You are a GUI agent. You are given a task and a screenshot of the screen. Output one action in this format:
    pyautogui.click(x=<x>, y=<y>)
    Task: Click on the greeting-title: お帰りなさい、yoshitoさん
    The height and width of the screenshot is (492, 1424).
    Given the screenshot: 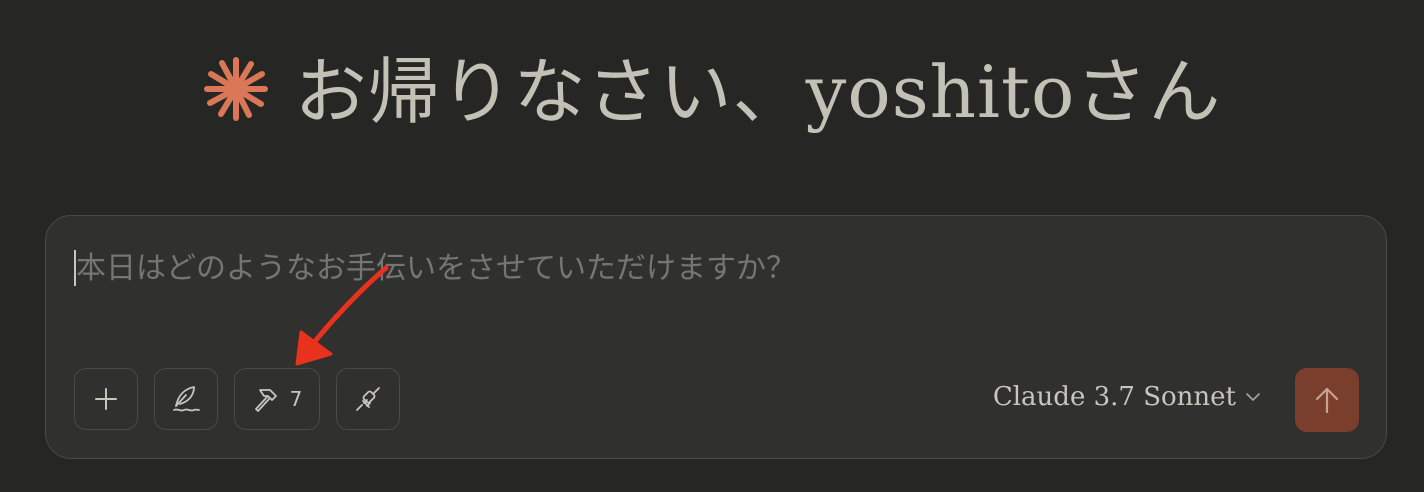 What is the action you would take?
    pyautogui.click(x=758, y=91)
    